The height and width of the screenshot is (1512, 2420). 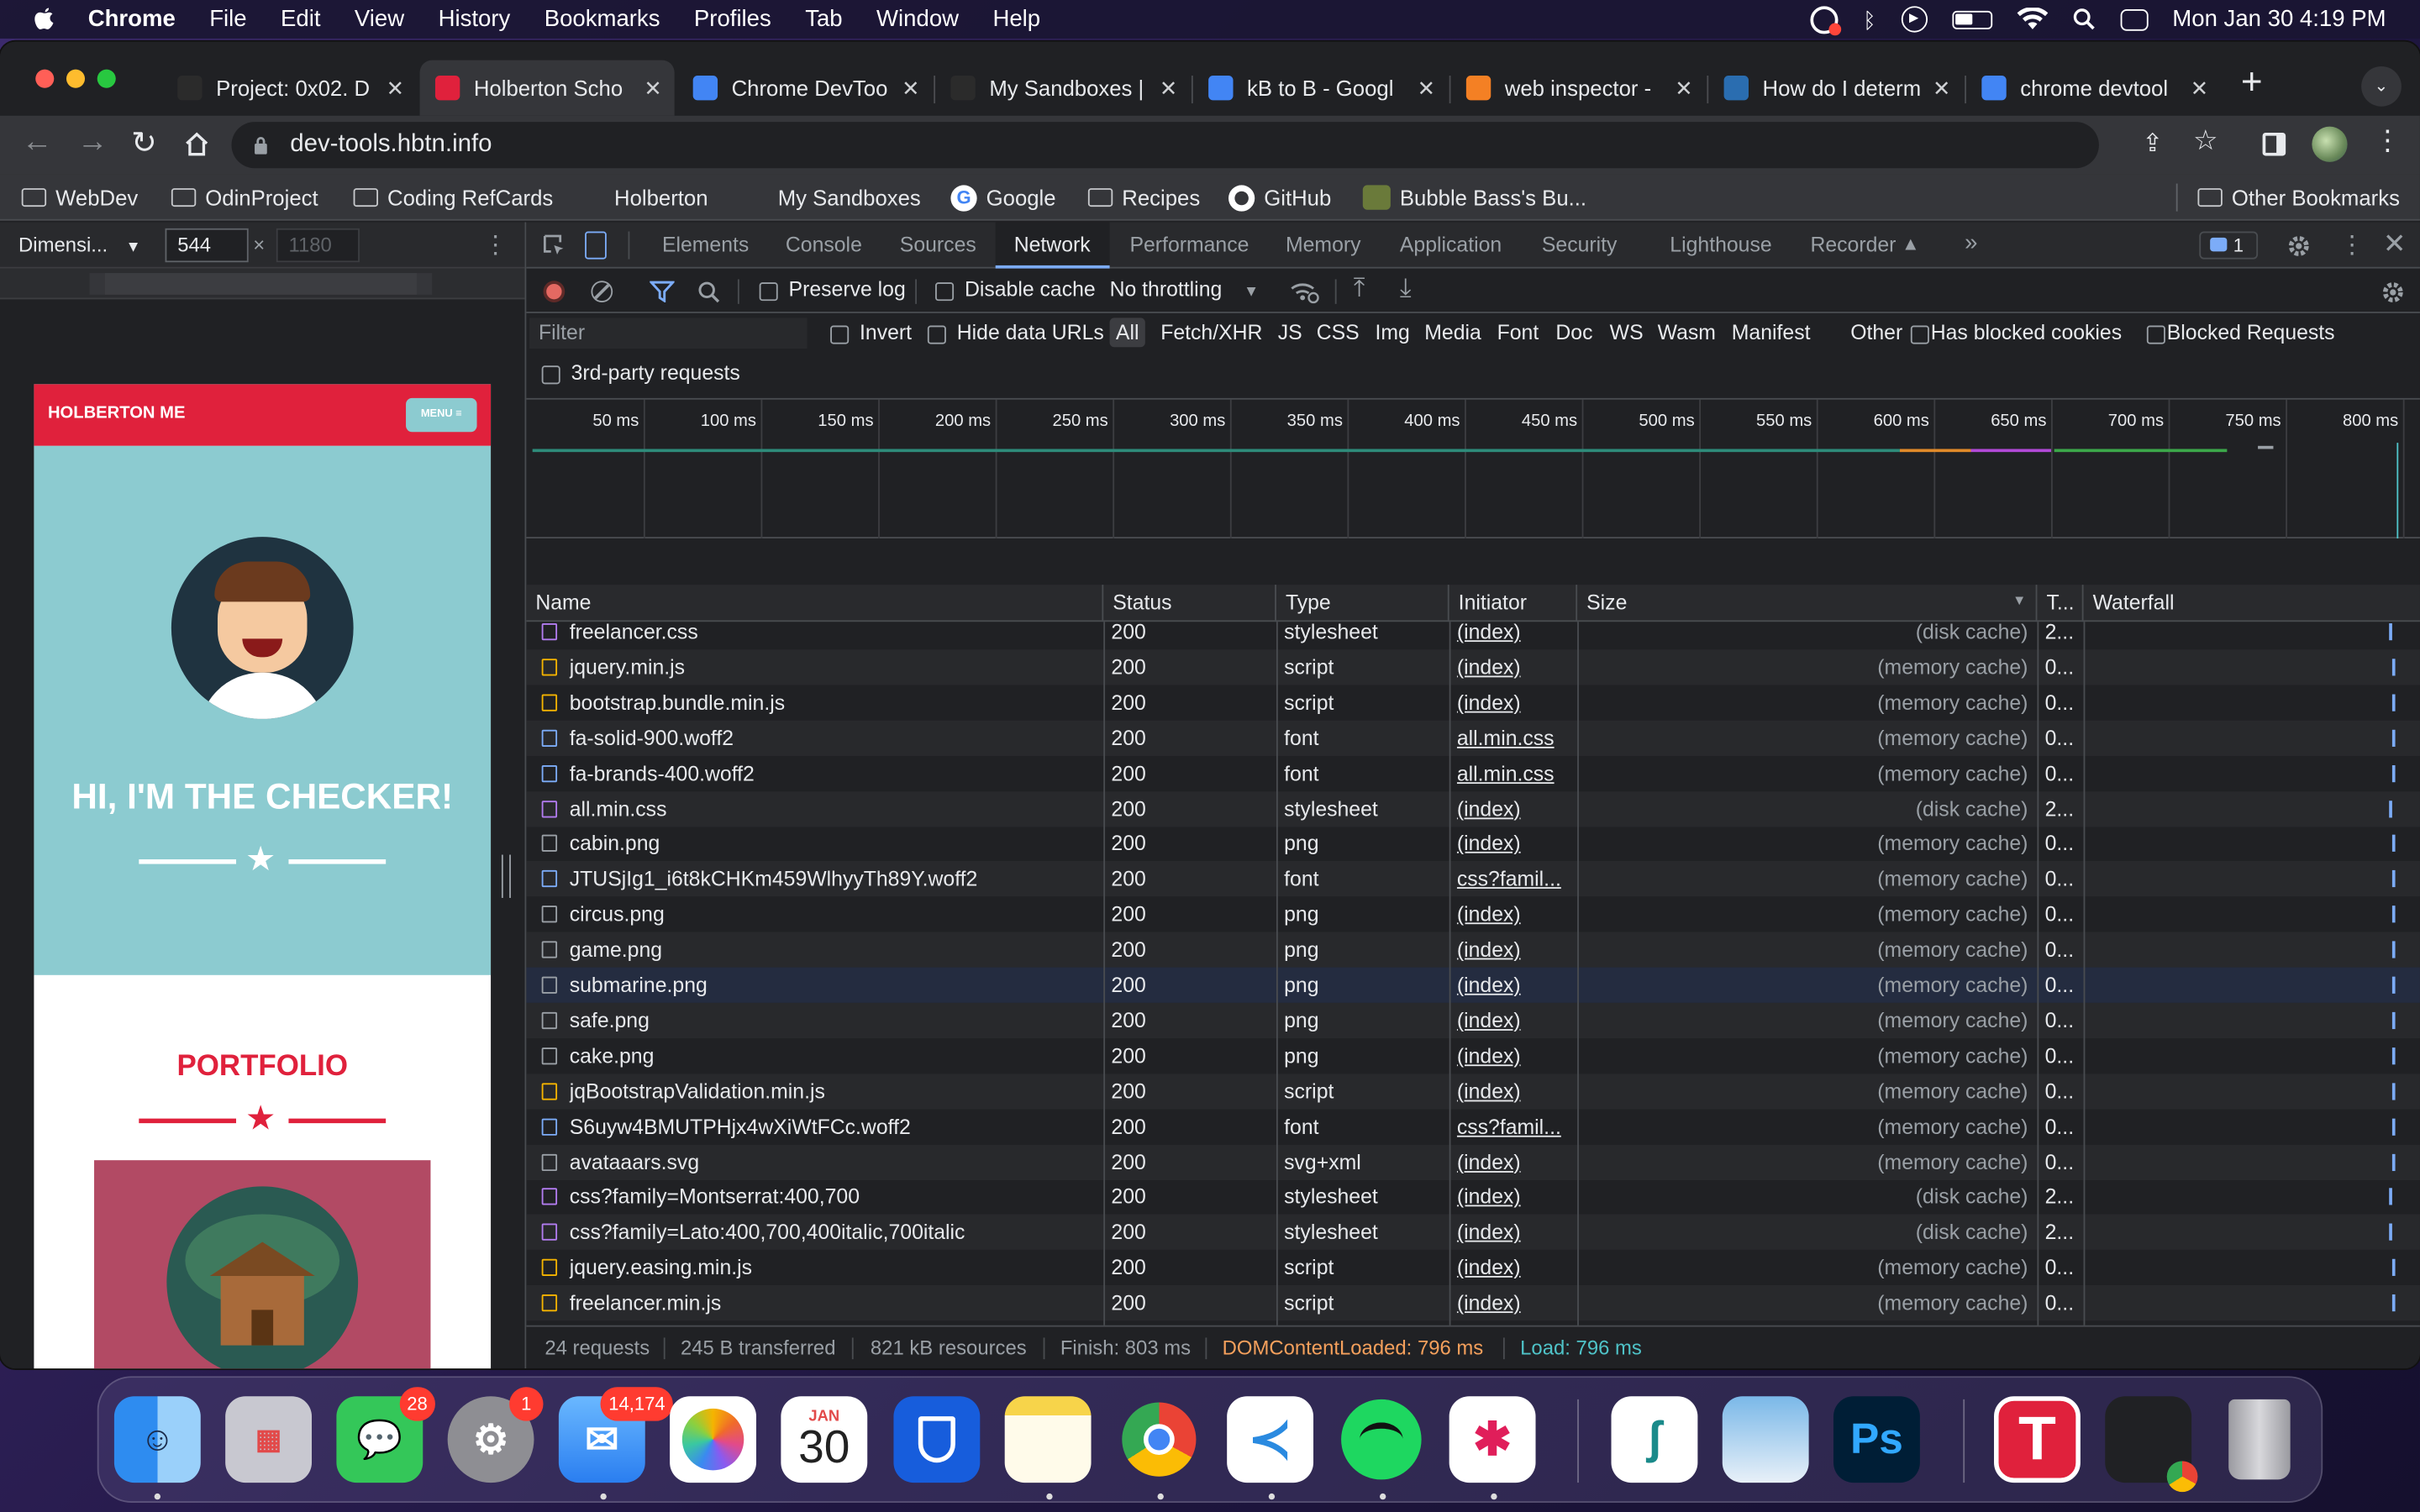 What do you see at coordinates (2084, 19) in the screenshot?
I see `spotlight-search-icon` at bounding box center [2084, 19].